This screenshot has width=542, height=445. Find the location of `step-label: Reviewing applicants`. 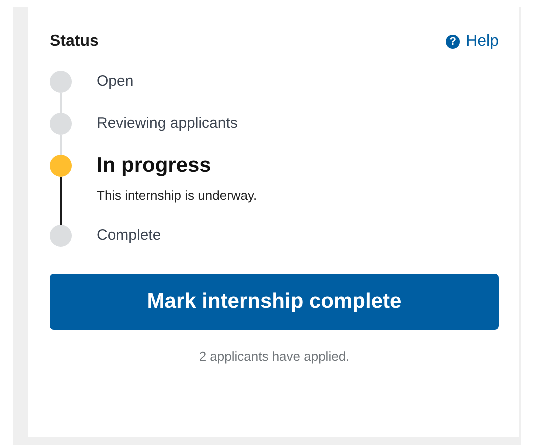

step-label: Reviewing applicants is located at coordinates (168, 124).